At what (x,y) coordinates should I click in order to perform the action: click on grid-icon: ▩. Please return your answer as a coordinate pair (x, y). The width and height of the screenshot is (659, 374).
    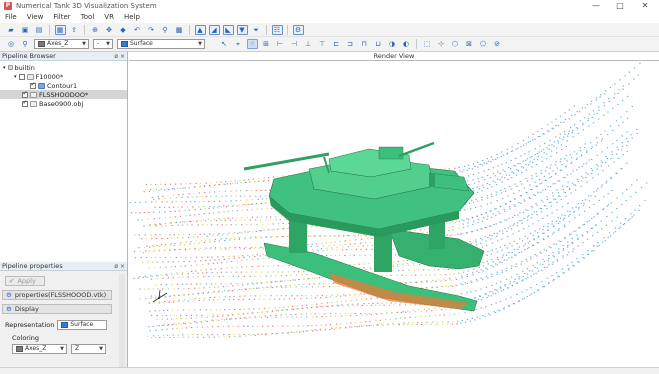
    Looking at the image, I should click on (179, 30).